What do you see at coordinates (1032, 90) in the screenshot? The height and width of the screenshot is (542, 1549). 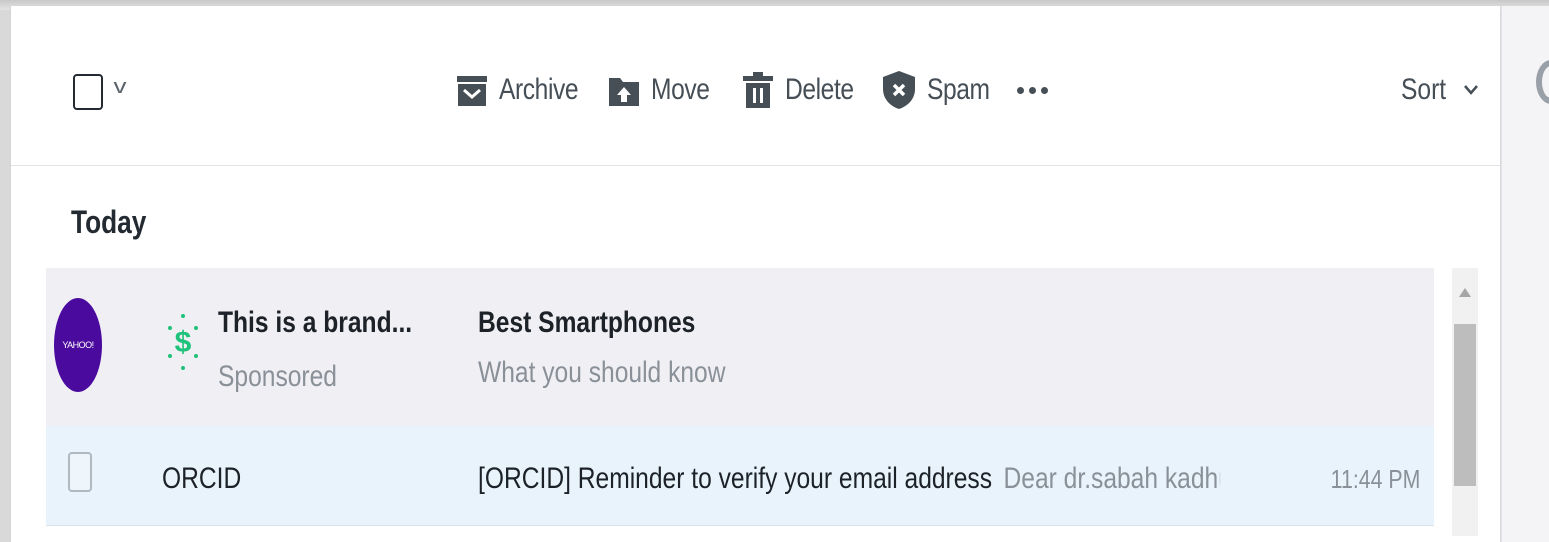 I see `more-actions-icon` at bounding box center [1032, 90].